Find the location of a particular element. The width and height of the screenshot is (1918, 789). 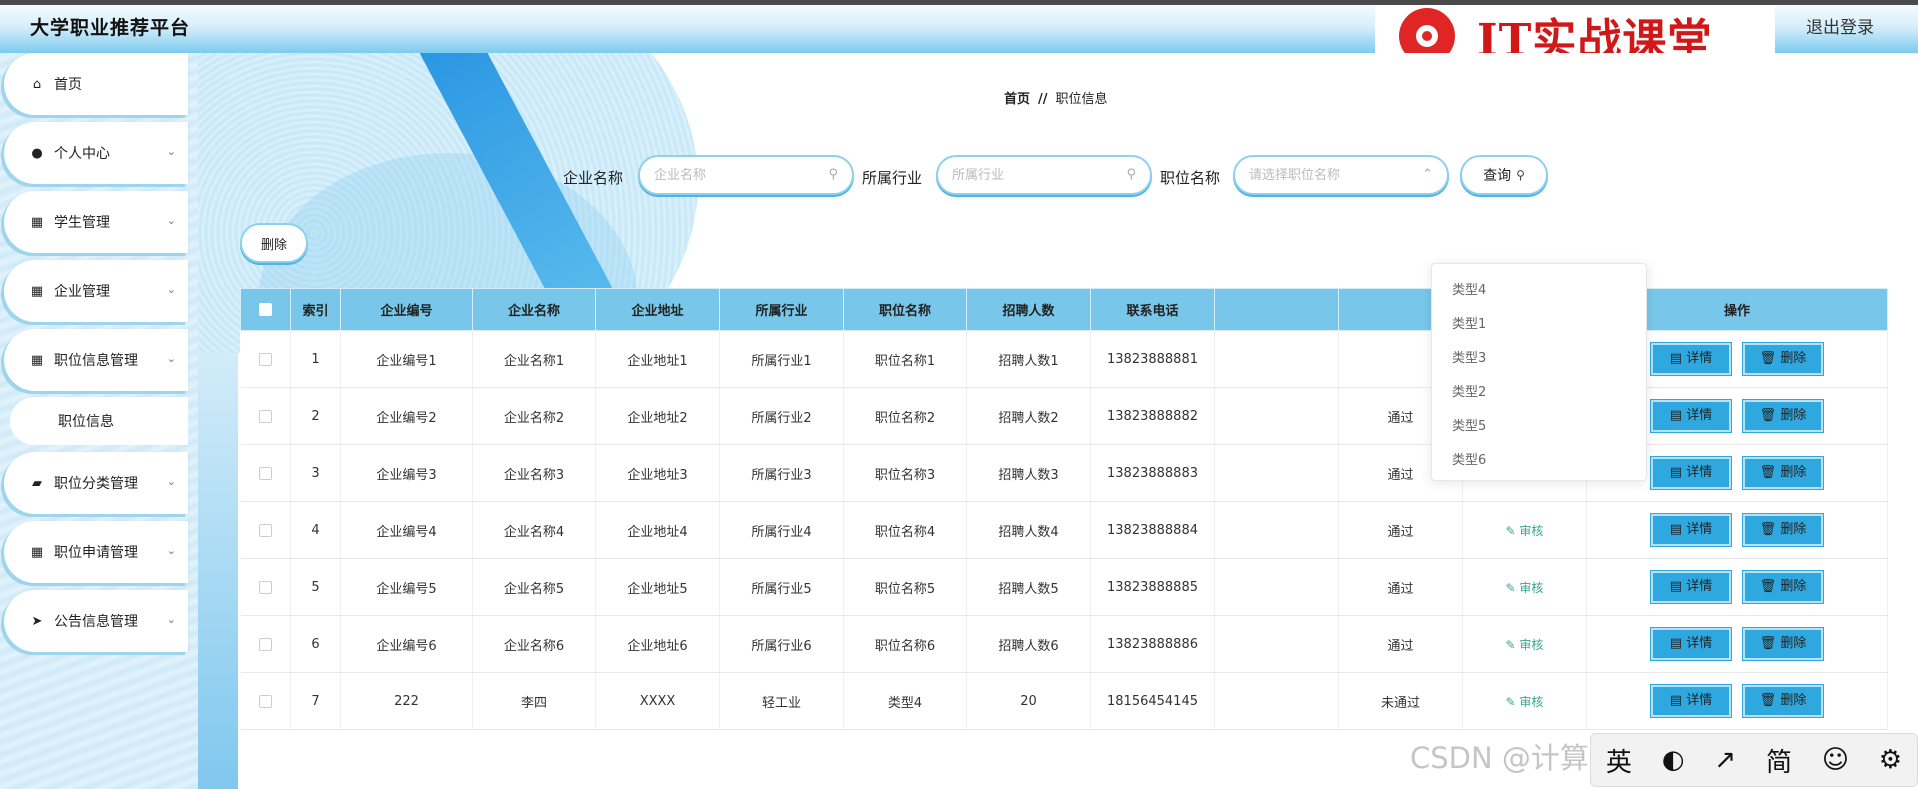

cell-address: 企业地址3 is located at coordinates (657, 473).